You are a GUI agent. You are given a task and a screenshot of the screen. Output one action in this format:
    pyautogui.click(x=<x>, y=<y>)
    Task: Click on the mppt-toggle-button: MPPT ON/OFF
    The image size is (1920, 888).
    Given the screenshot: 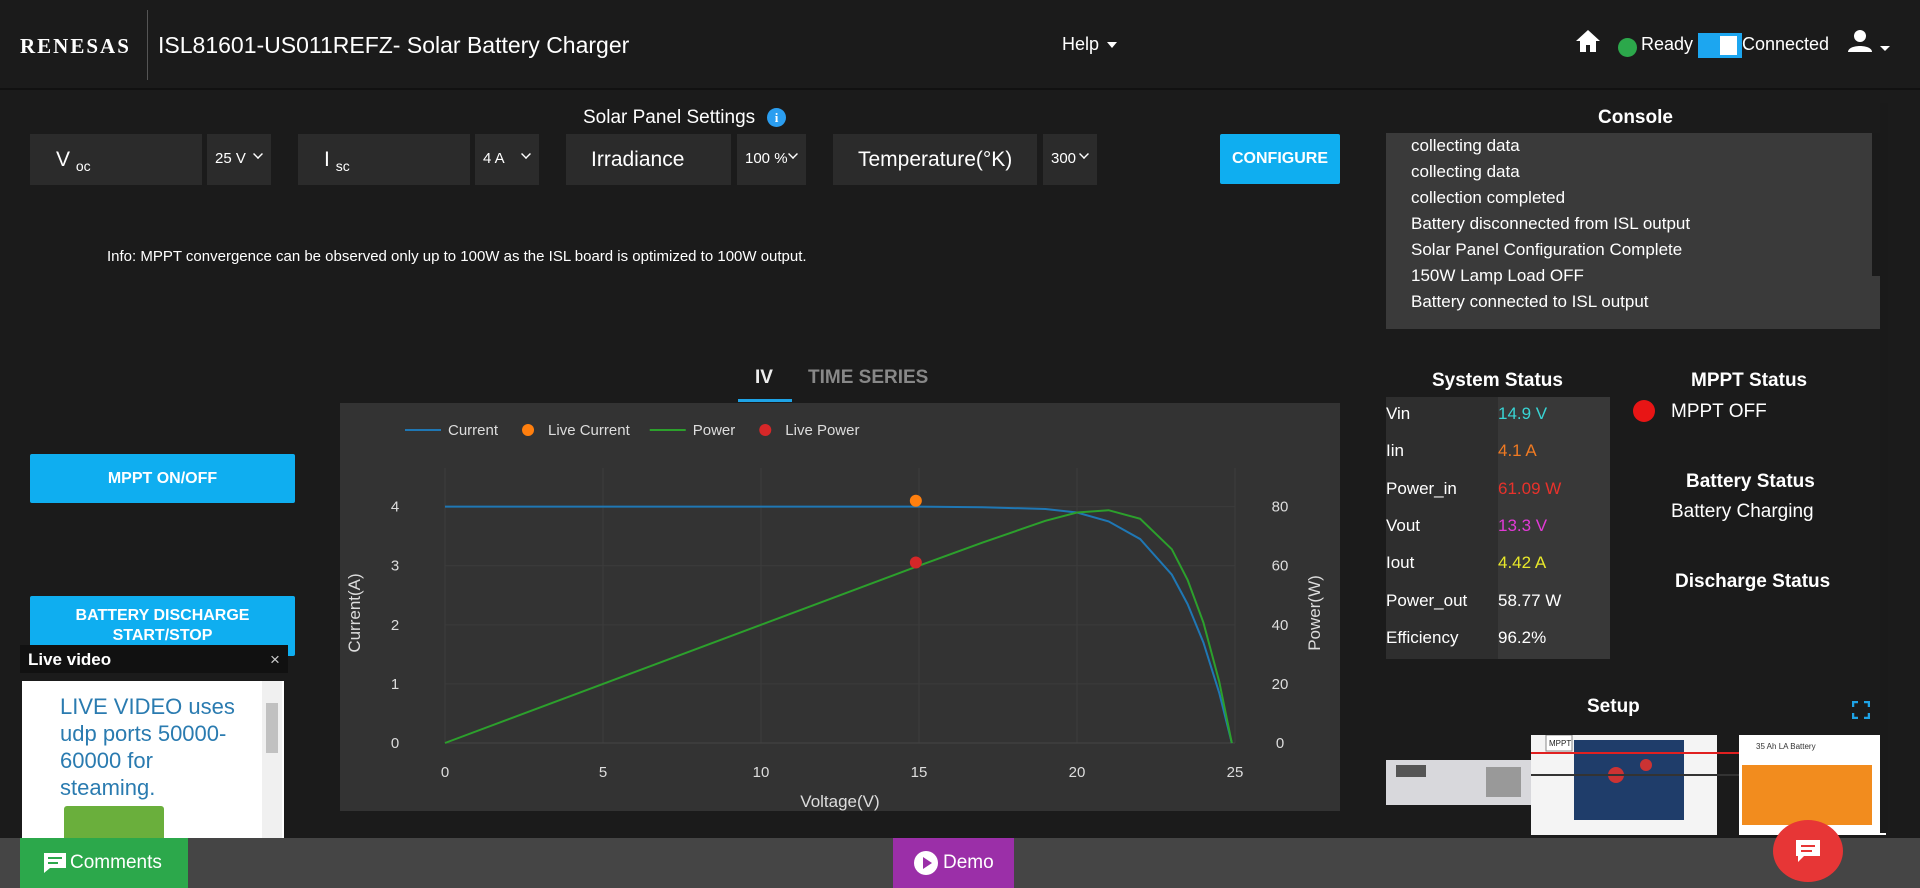 What is the action you would take?
    pyautogui.click(x=162, y=478)
    